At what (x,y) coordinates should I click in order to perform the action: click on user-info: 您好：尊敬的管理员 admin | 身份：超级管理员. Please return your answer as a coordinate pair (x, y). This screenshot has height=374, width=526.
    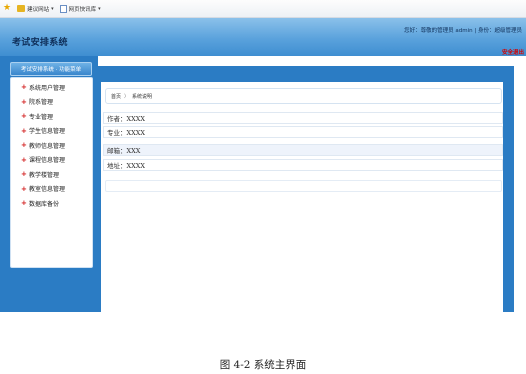
    Looking at the image, I should click on (463, 31).